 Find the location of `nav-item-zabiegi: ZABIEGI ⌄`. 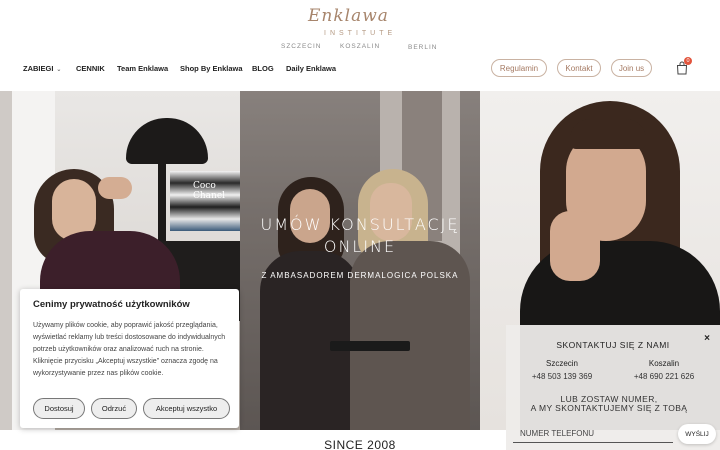

nav-item-zabiegi: ZABIEGI ⌄ is located at coordinates (42, 68).